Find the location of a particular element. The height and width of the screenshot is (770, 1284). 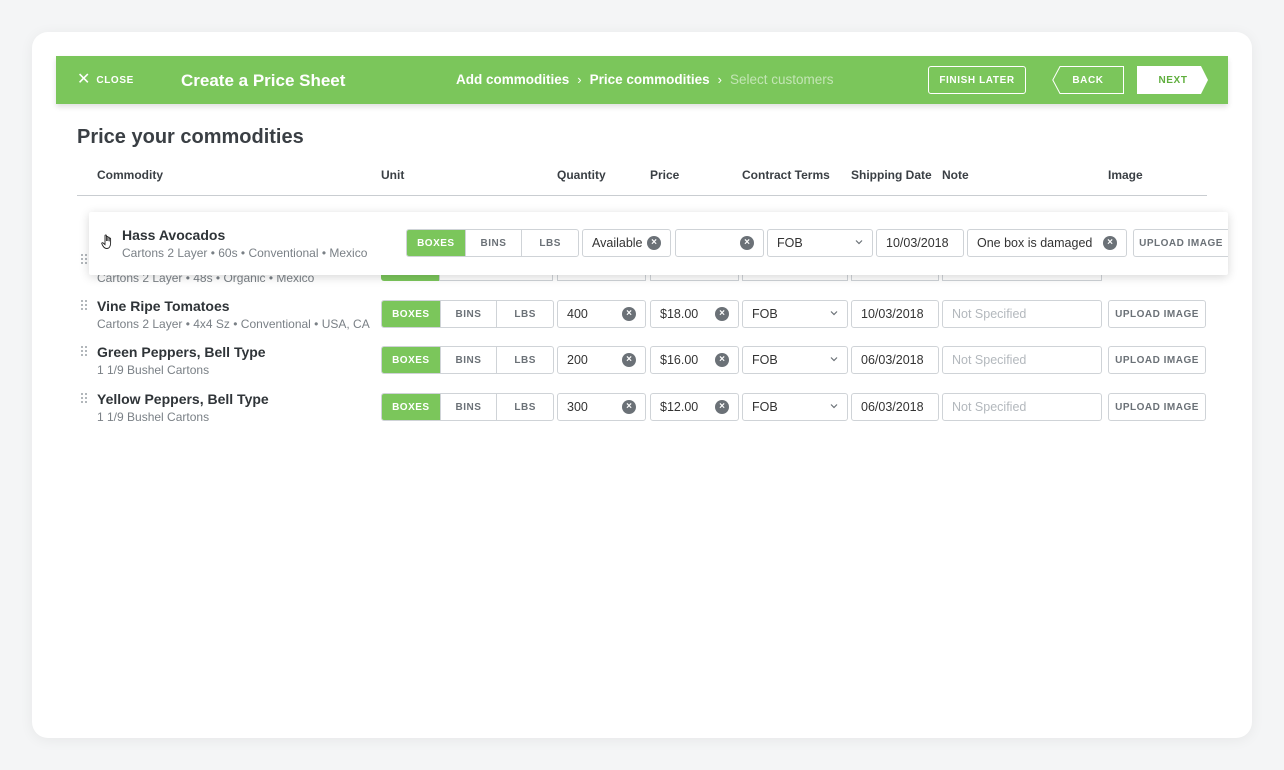

quantity-value: 200 is located at coordinates (577, 360).